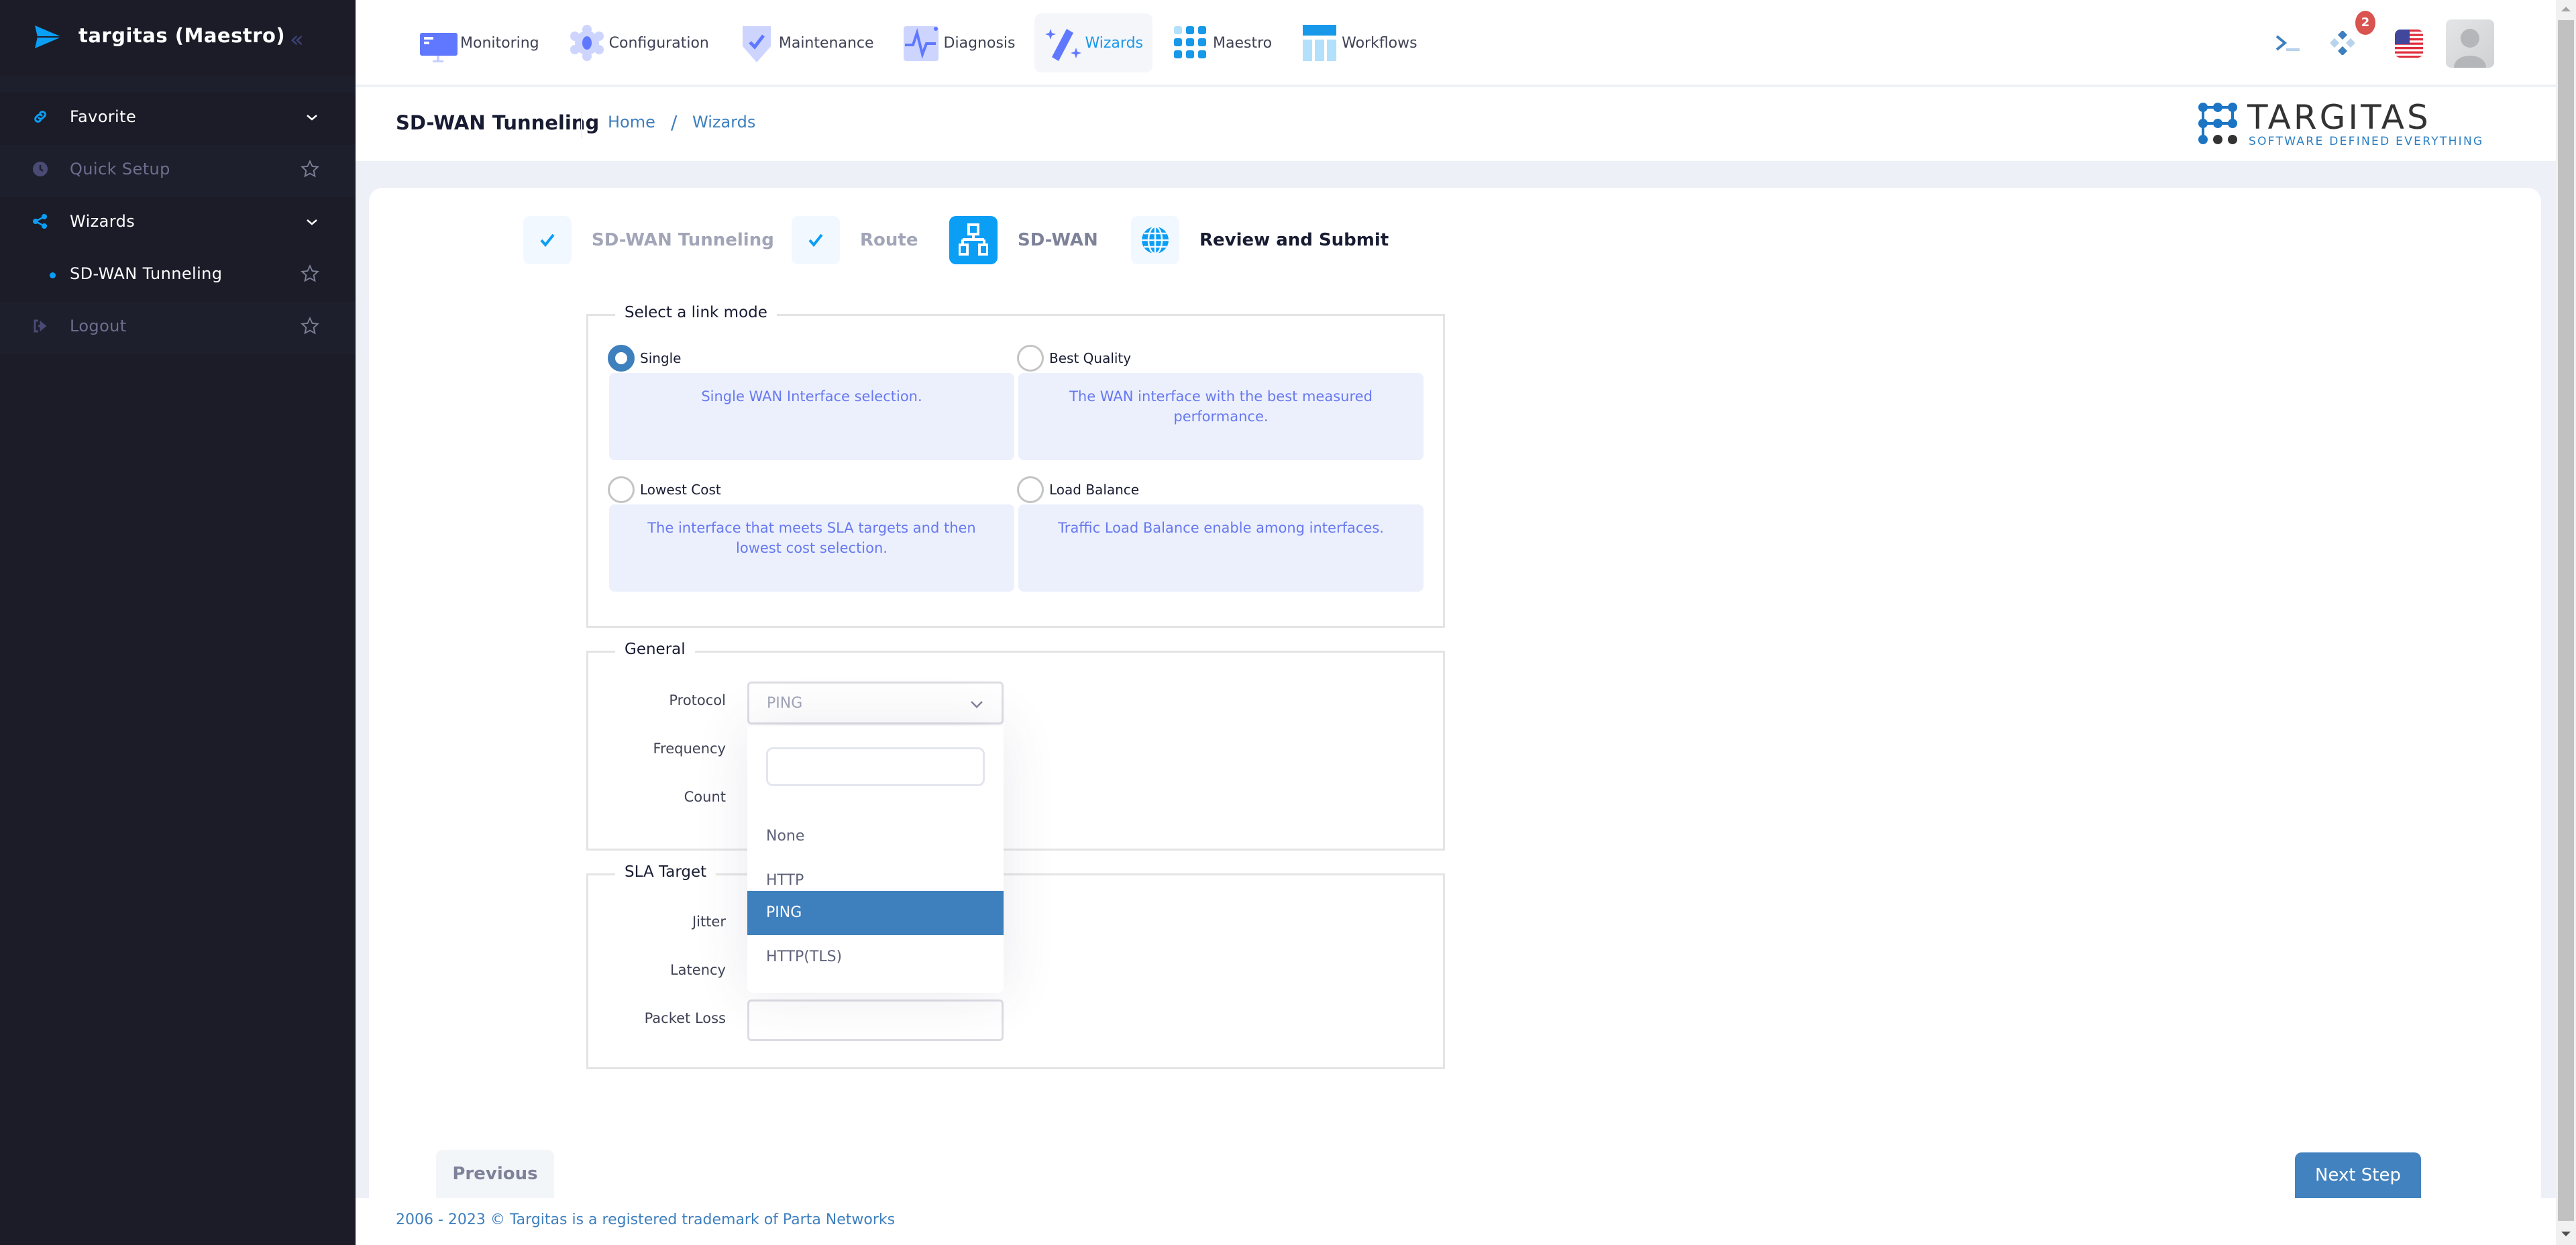  What do you see at coordinates (297, 39) in the screenshot?
I see `collapse-sidebar-icon: «` at bounding box center [297, 39].